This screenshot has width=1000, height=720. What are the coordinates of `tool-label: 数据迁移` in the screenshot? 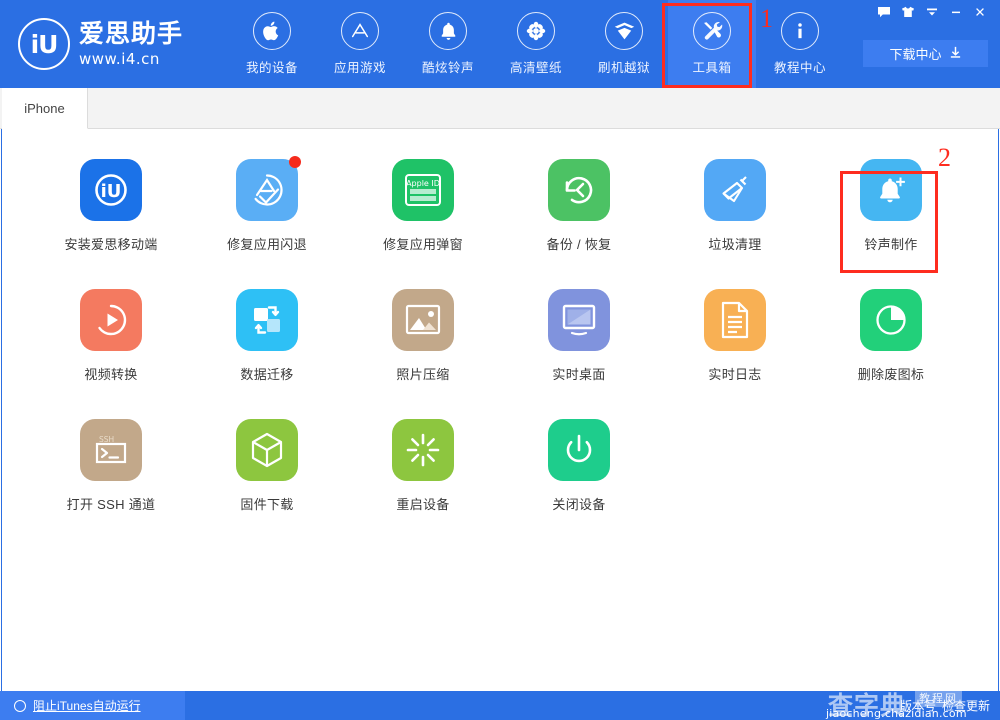 It's located at (267, 374).